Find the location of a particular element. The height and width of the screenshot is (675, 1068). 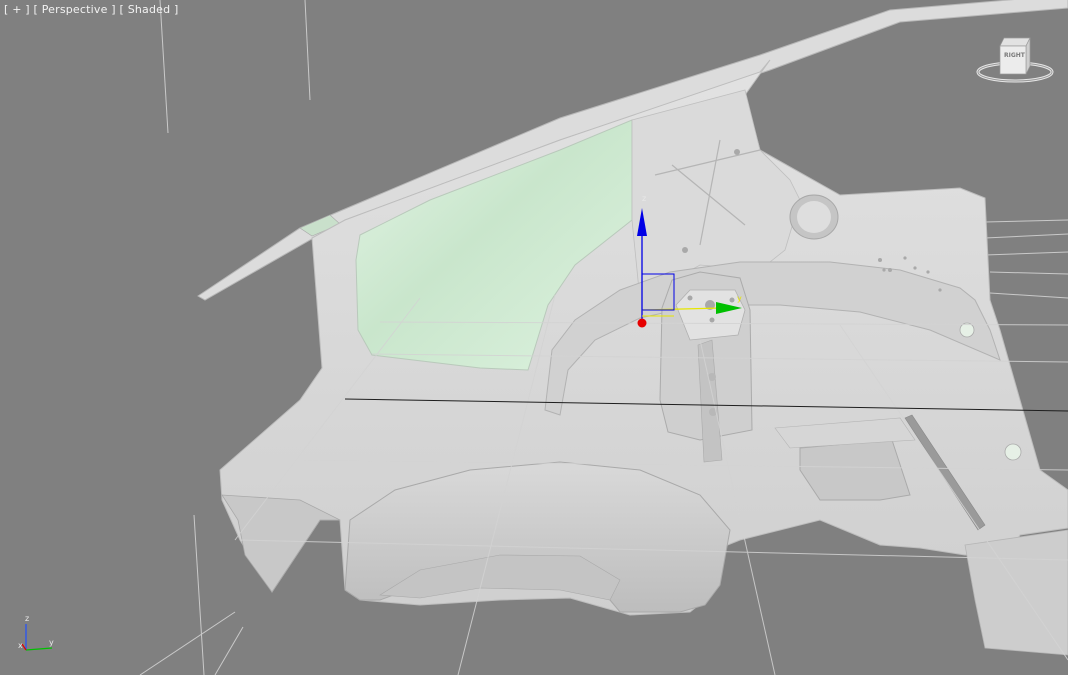

viewcube-icon is located at coordinates (1015, 62).